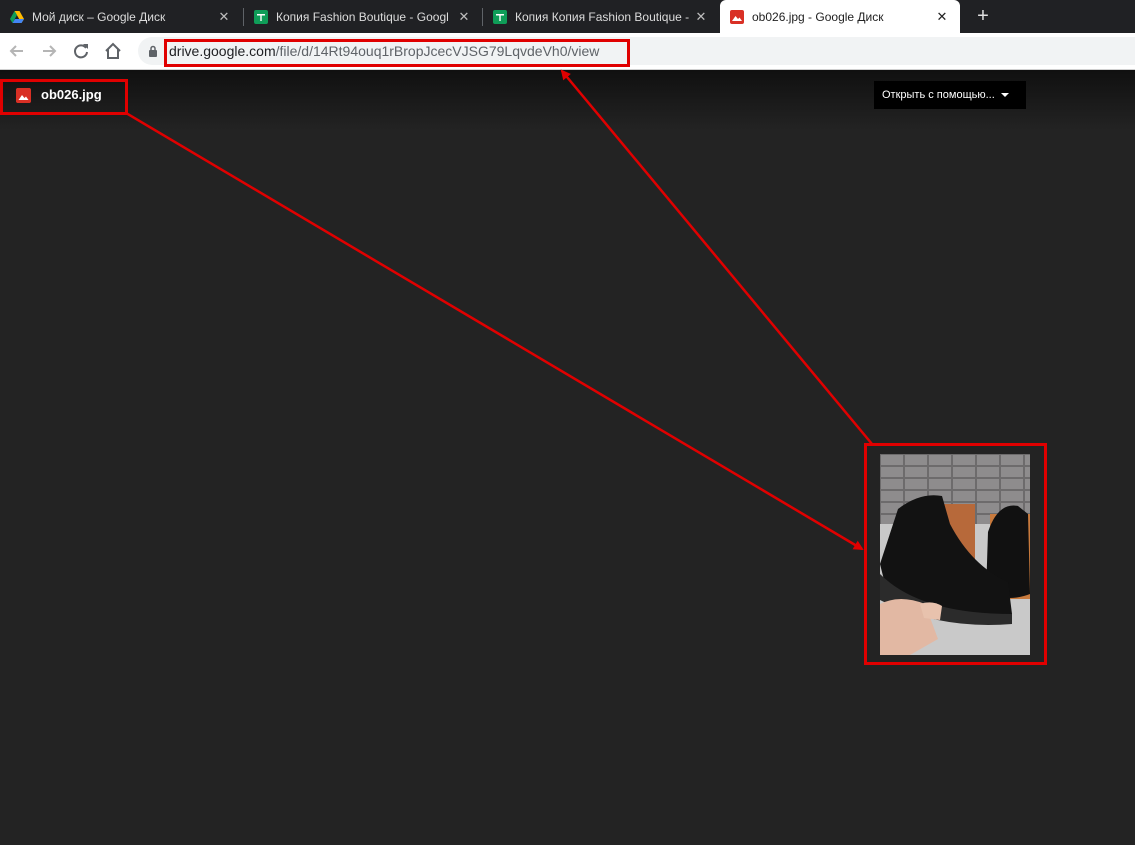  What do you see at coordinates (17, 16) in the screenshot?
I see `google-drive-icon` at bounding box center [17, 16].